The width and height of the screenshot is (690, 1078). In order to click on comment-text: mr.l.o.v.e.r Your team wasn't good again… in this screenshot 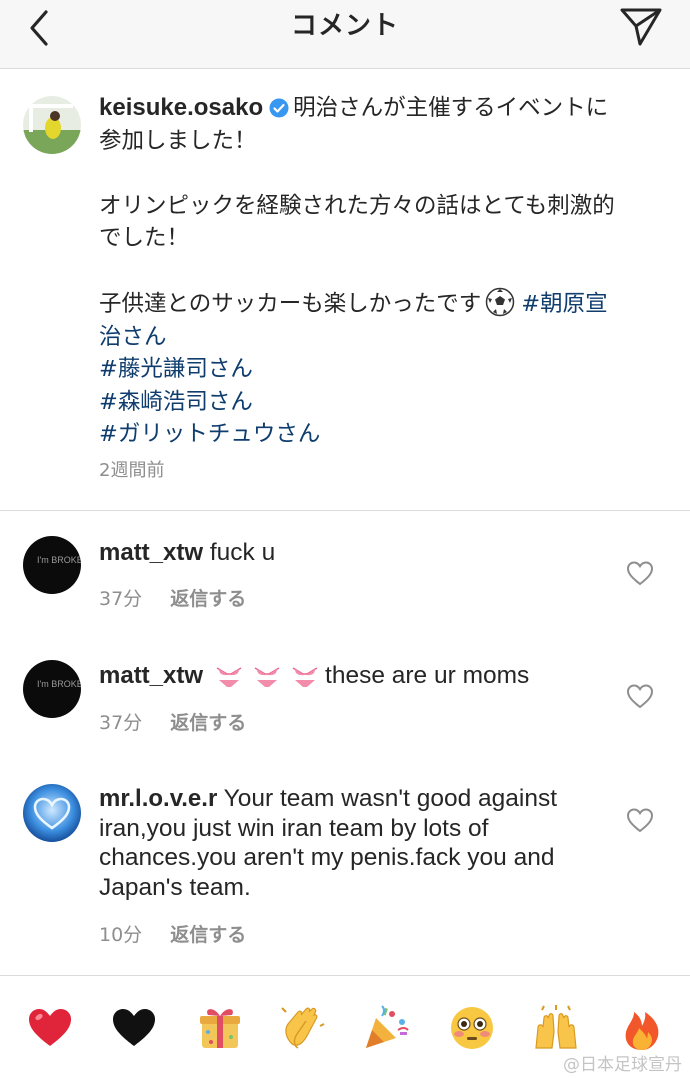, I will do `click(349, 843)`.